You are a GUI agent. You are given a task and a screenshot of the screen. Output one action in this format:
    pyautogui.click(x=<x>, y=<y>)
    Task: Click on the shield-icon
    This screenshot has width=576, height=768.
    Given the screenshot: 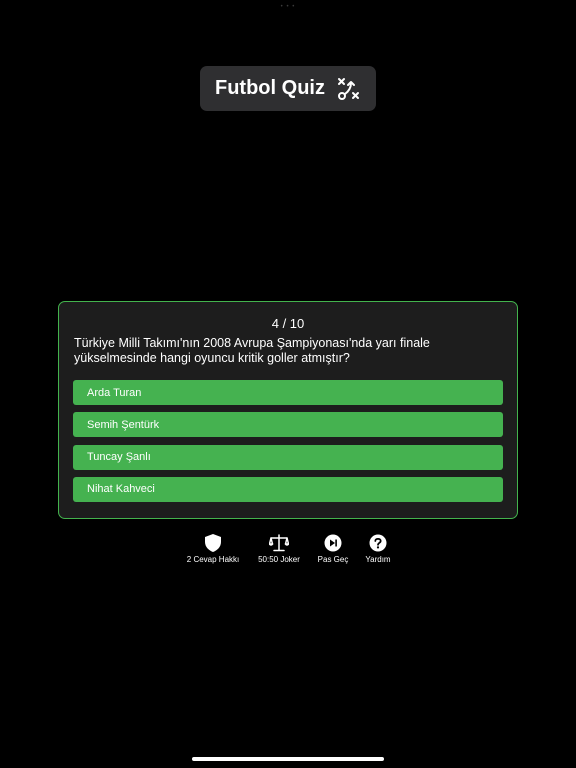 What is the action you would take?
    pyautogui.click(x=213, y=543)
    